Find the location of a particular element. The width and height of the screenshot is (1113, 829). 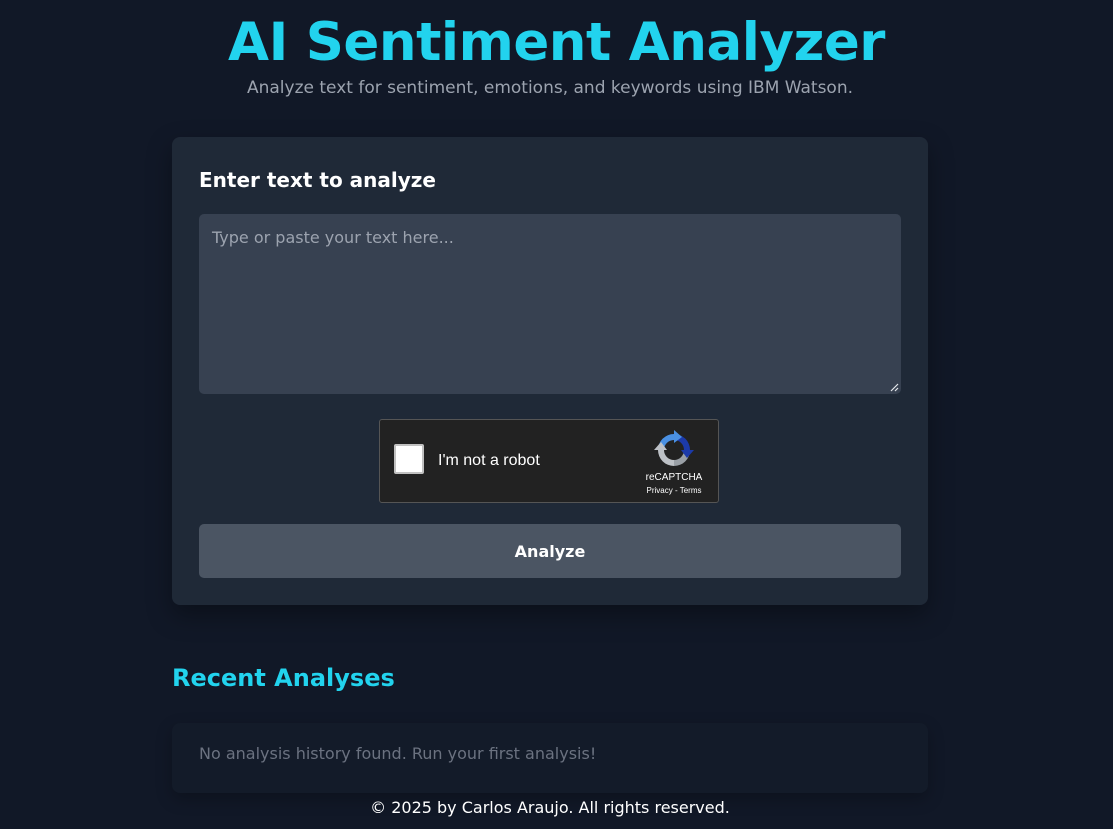

recaptcha-privacy-link: Privacy is located at coordinates (660, 490).